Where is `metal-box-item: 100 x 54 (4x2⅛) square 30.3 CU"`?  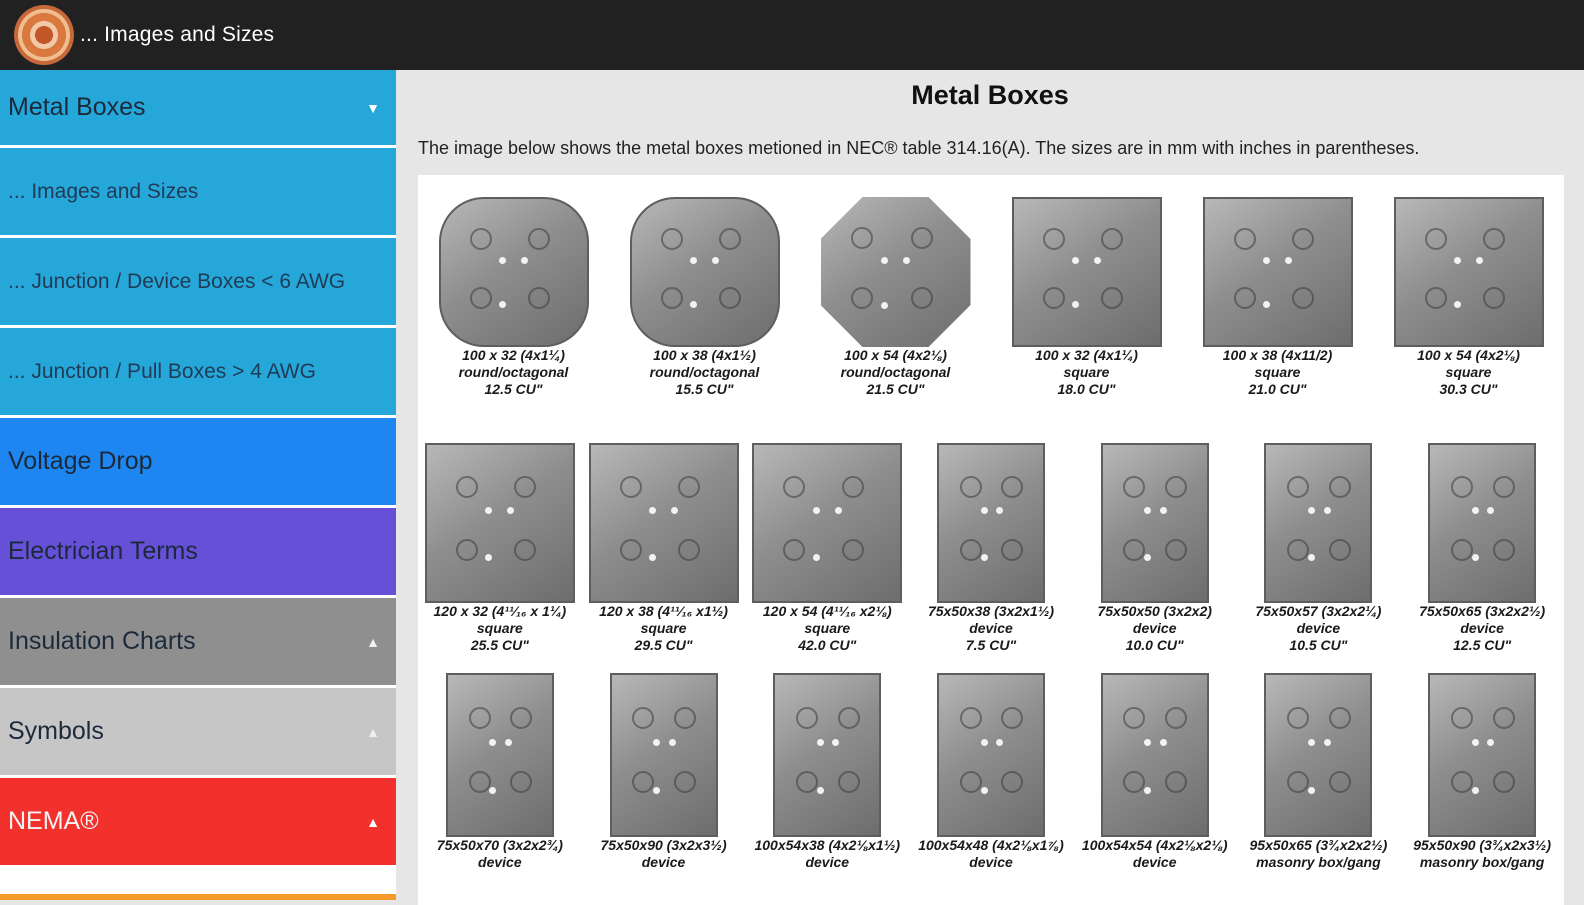 metal-box-item: 100 x 54 (4x2⅛) square 30.3 CU" is located at coordinates (1468, 297).